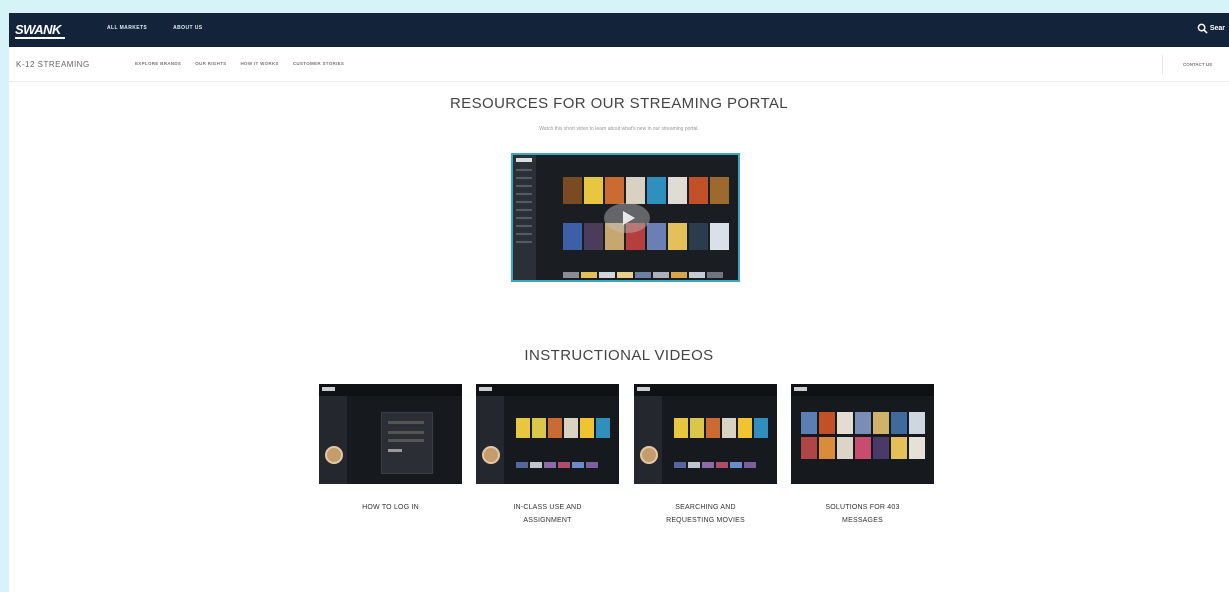 The width and height of the screenshot is (1229, 592). What do you see at coordinates (705, 514) in the screenshot?
I see `video-caption: SEARCHING AND REQUESTING MOVIES` at bounding box center [705, 514].